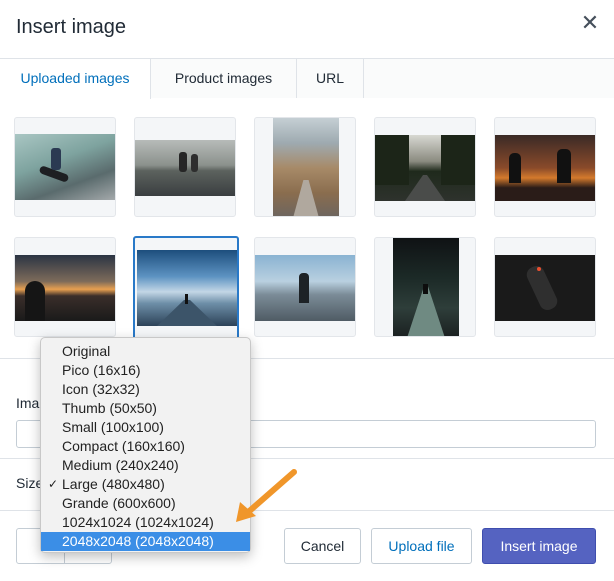 The height and width of the screenshot is (581, 614). What do you see at coordinates (119, 503) in the screenshot?
I see `size-option-label: Grande (600x600)` at bounding box center [119, 503].